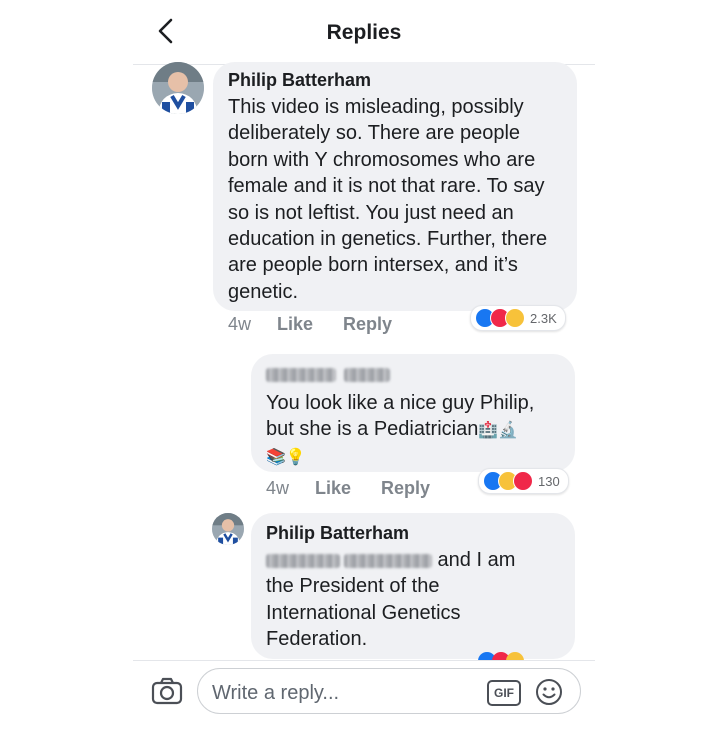 The width and height of the screenshot is (728, 729). I want to click on reply-composer: Write a reply... GIF, so click(364, 694).